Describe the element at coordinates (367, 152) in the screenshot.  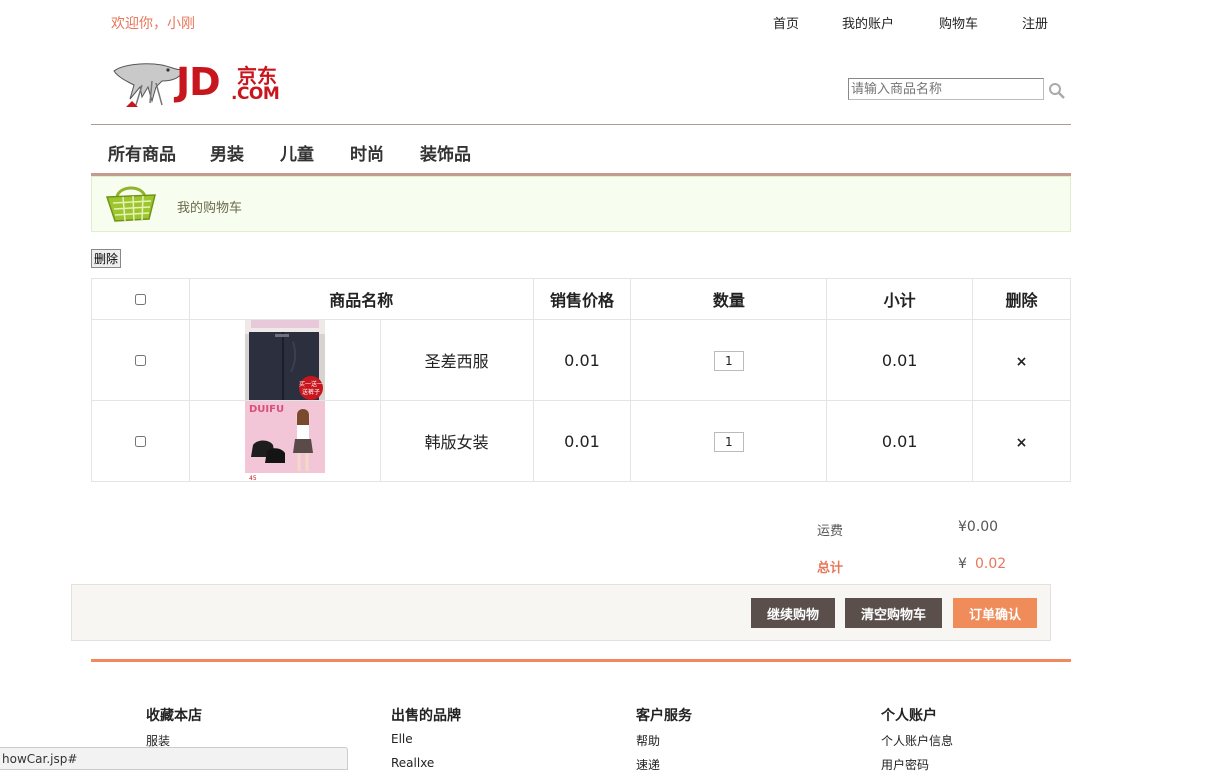
I see `category-fashion: 时尚` at that location.